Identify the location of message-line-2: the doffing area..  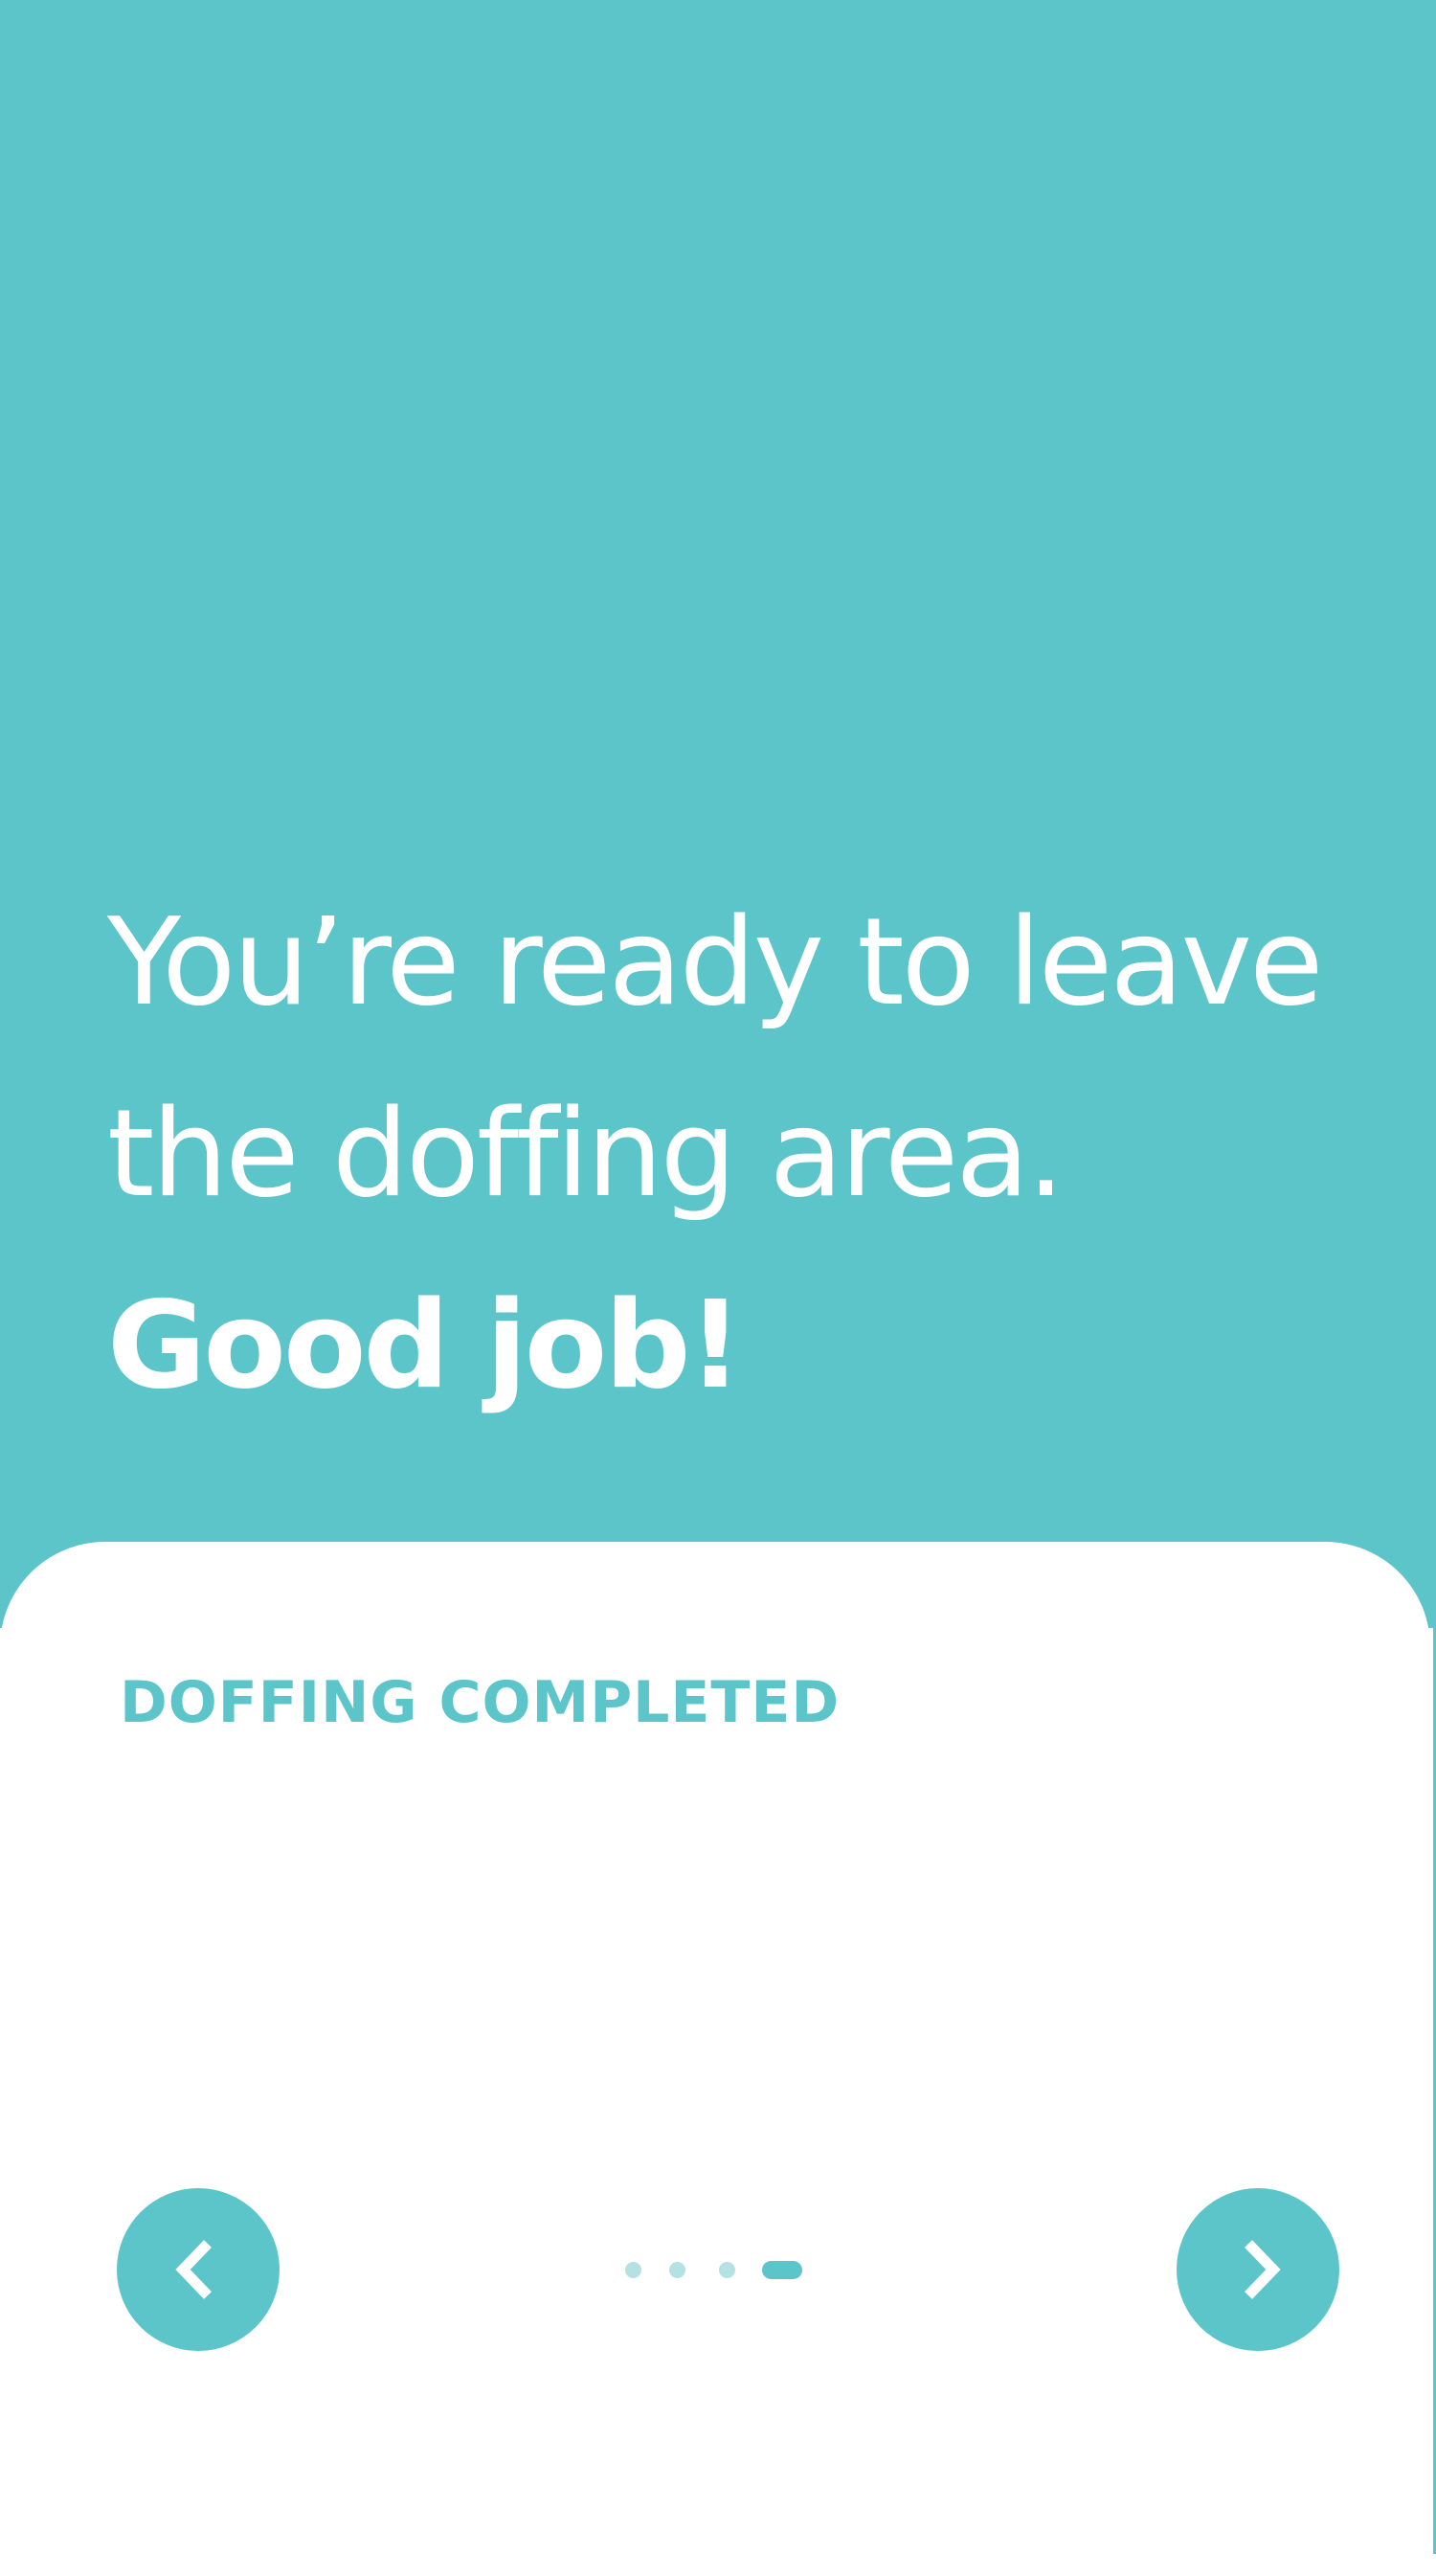
(586, 1153).